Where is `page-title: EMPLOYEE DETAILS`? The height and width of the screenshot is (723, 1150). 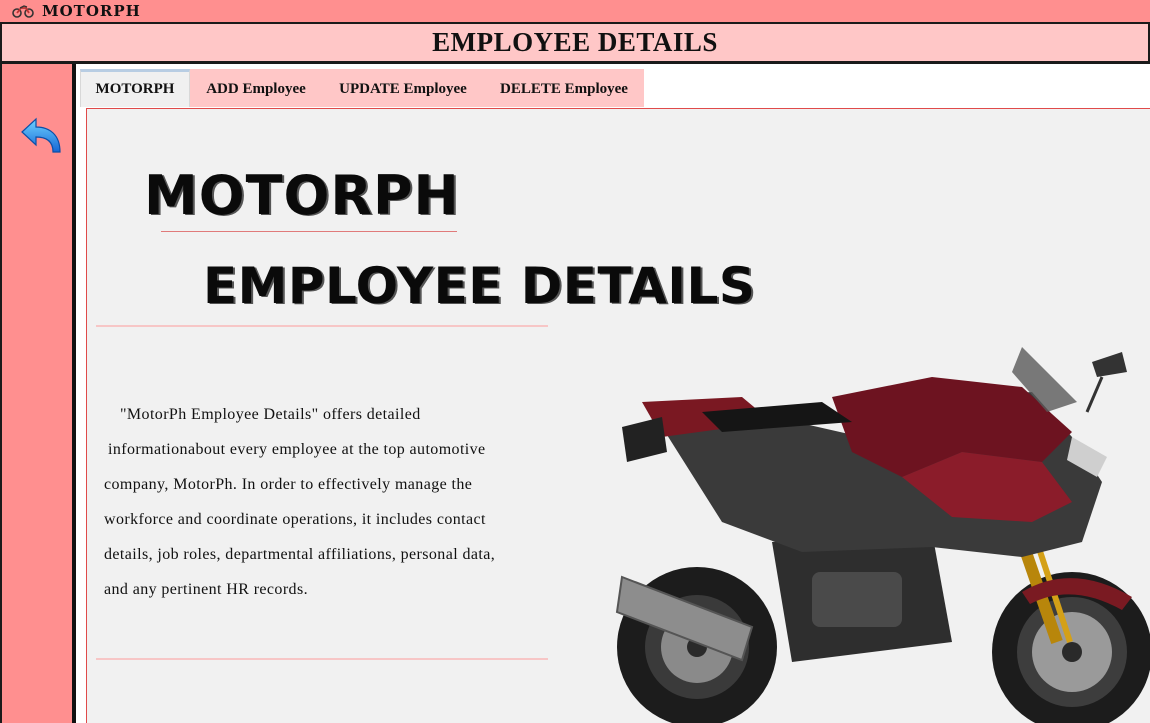
page-title: EMPLOYEE DETAILS is located at coordinates (575, 42).